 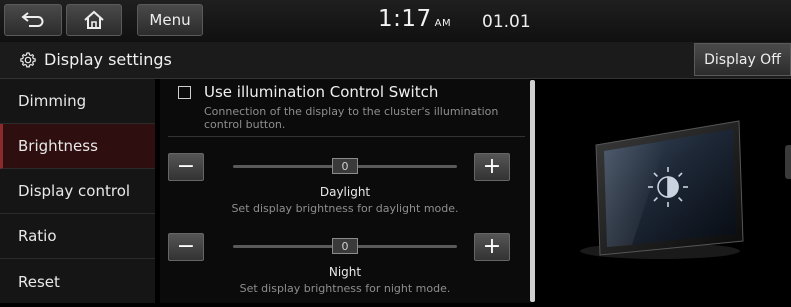 What do you see at coordinates (346, 136) in the screenshot?
I see `divider` at bounding box center [346, 136].